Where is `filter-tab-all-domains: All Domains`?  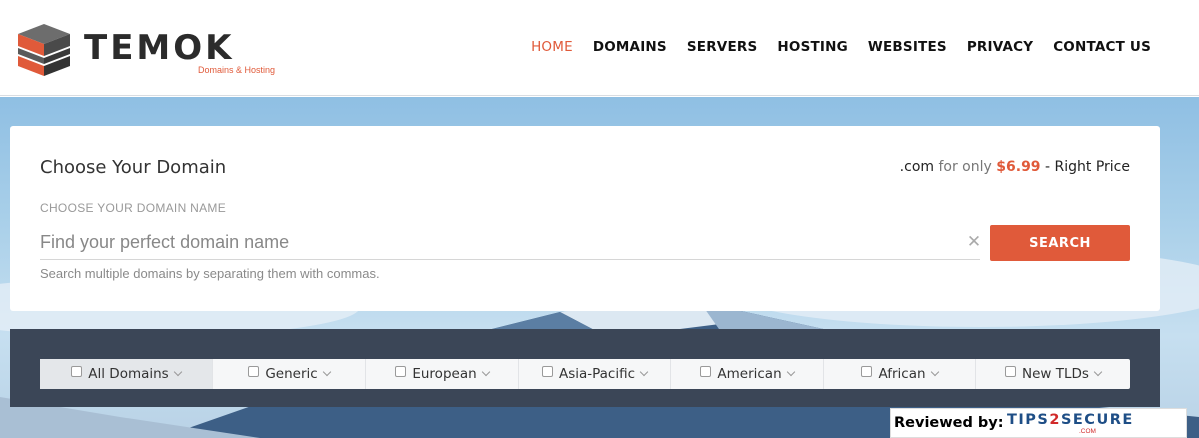 filter-tab-all-domains: All Domains is located at coordinates (126, 374).